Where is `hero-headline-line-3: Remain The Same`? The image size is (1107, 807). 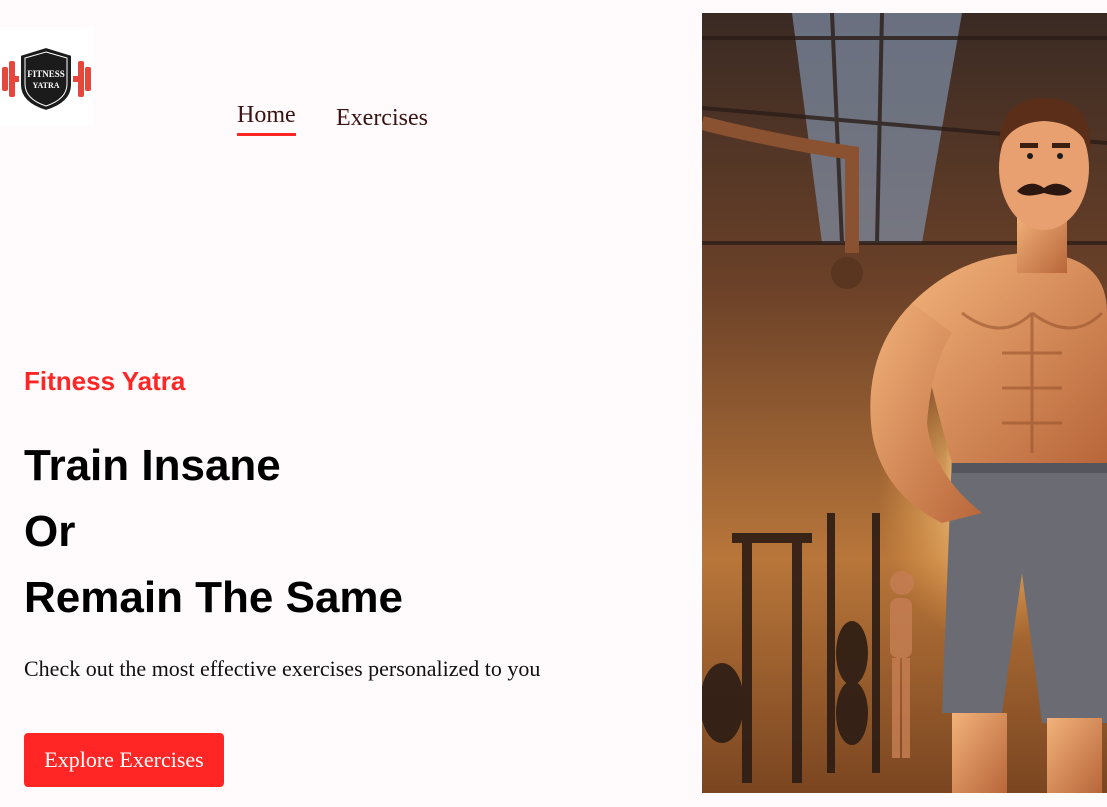
hero-headline-line-3: Remain The Same is located at coordinates (214, 597).